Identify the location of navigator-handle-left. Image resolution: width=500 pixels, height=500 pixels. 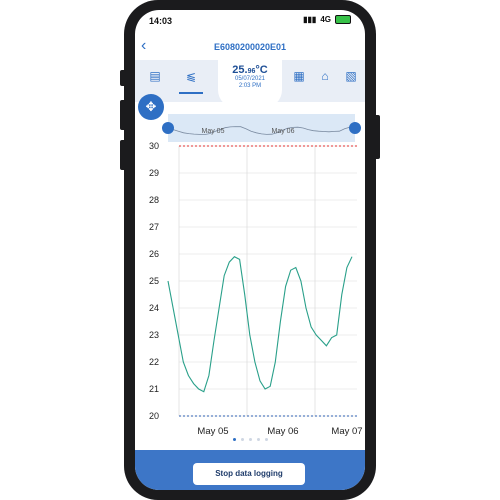
(168, 128).